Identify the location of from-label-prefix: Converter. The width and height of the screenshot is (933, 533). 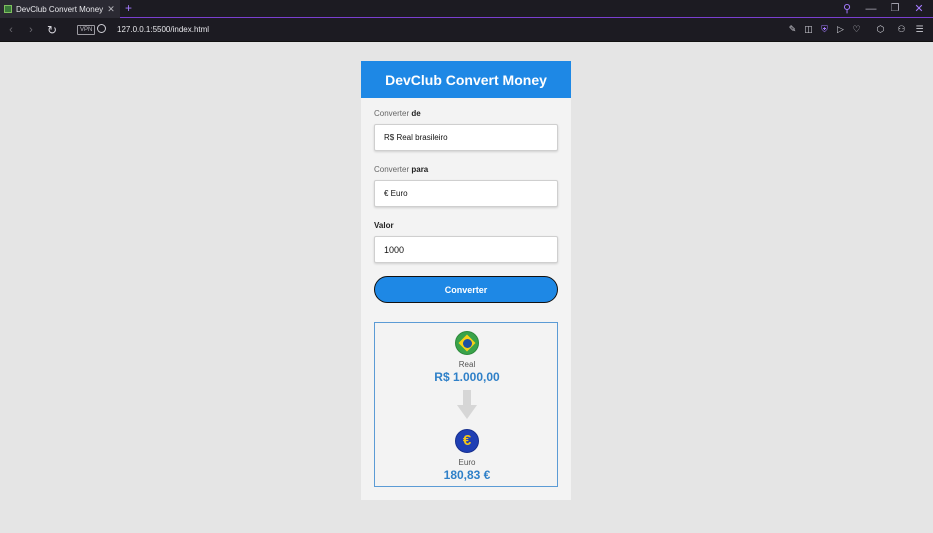
(393, 113).